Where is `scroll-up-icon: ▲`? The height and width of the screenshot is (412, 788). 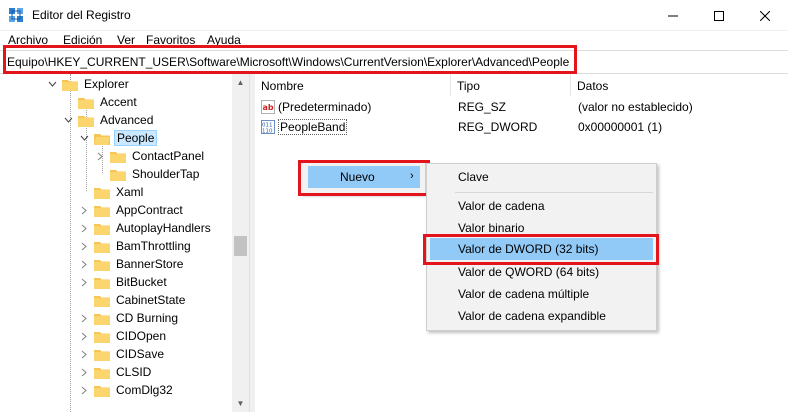
scroll-up-icon: ▲ is located at coordinates (240, 82).